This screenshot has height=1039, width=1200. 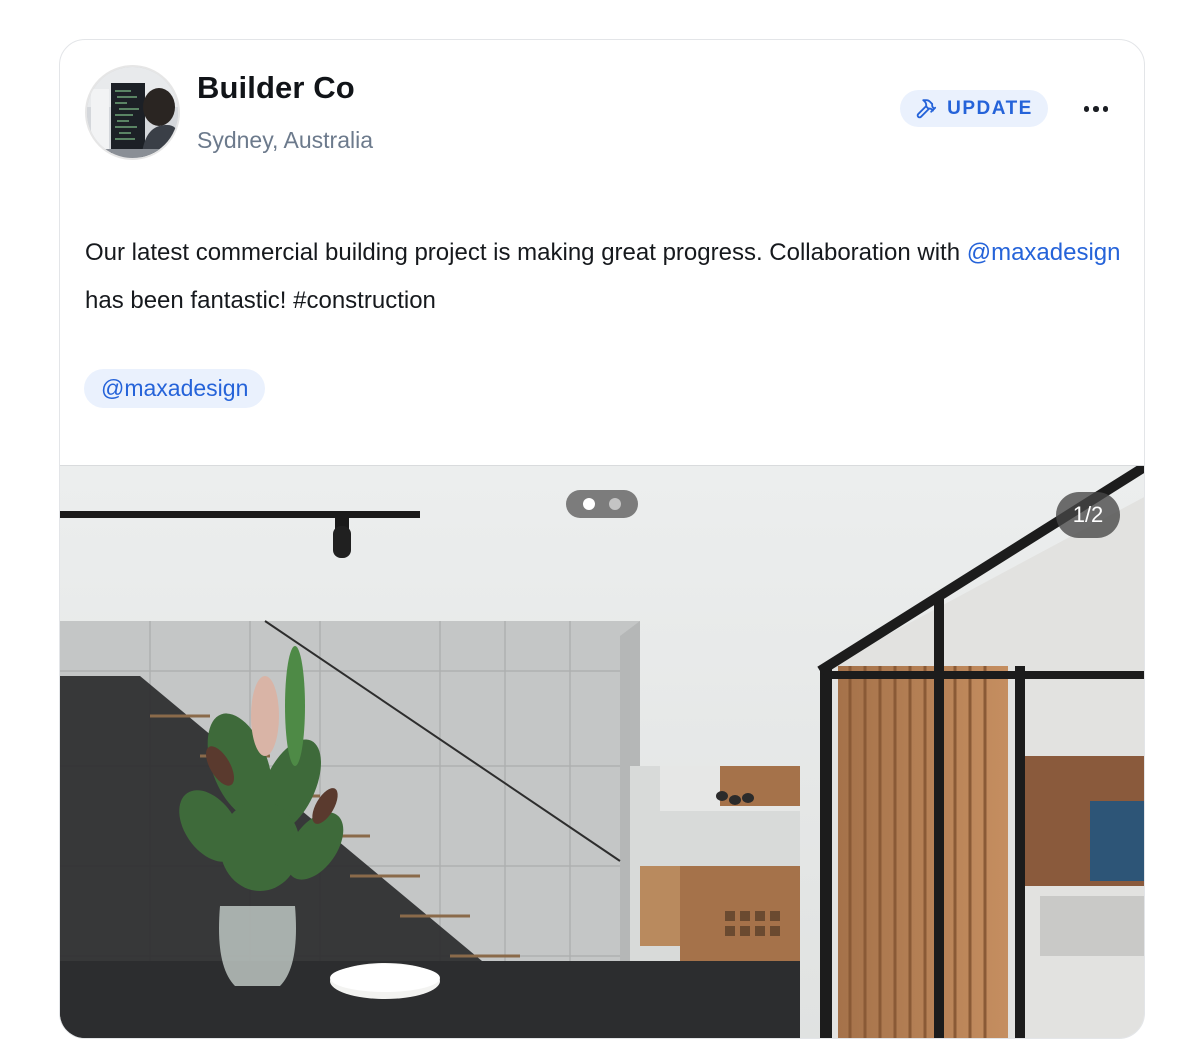 I want to click on avatar-image, so click(x=132, y=112).